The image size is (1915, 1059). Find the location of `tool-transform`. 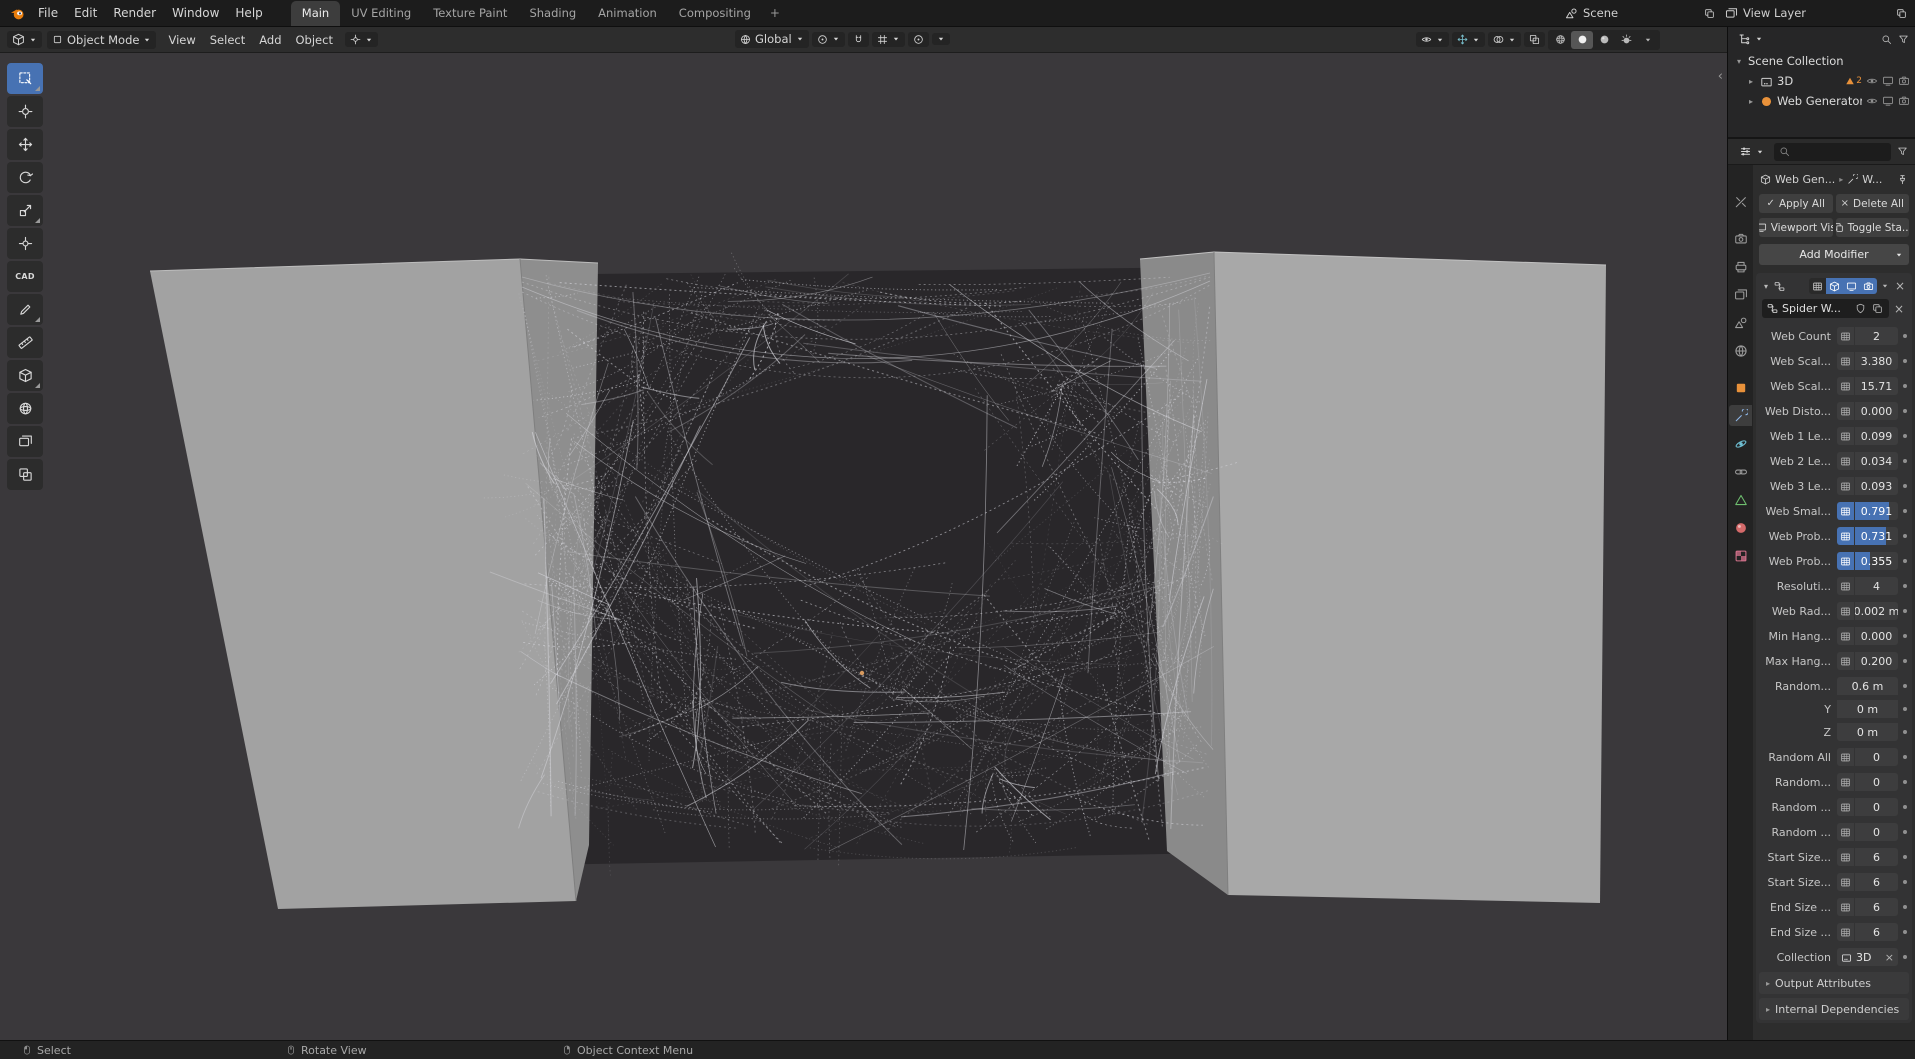

tool-transform is located at coordinates (25, 243).